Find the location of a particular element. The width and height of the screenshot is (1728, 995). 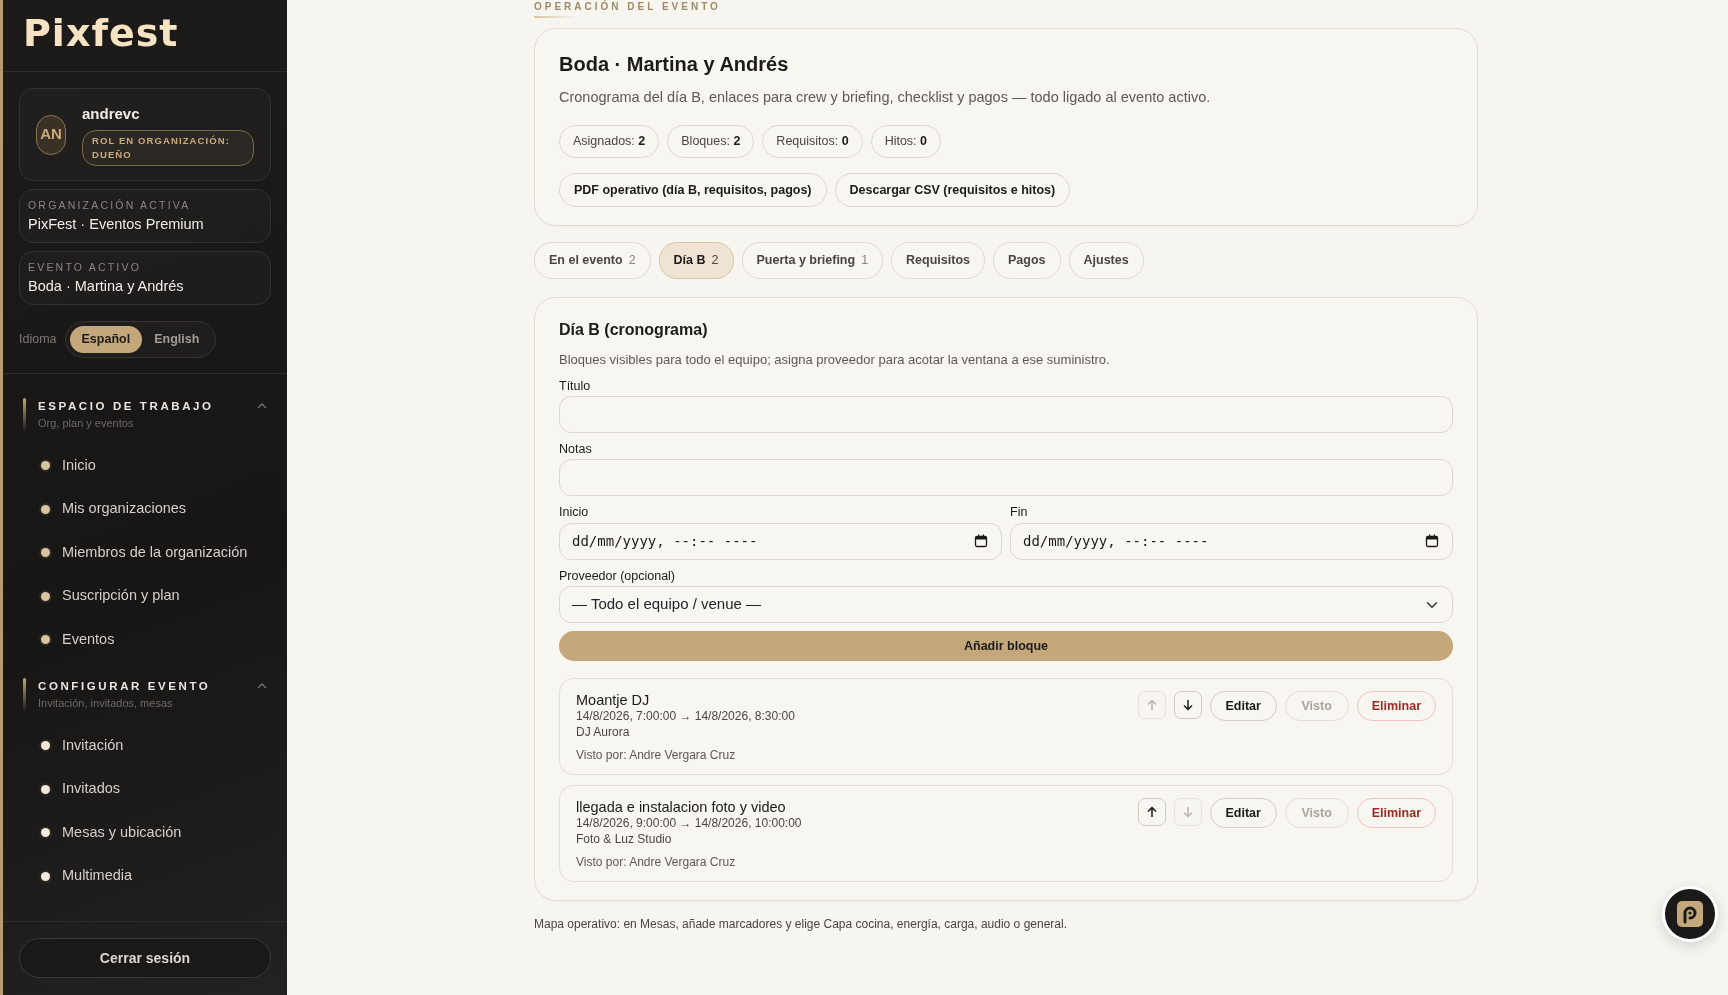

stat-chip: Requisitos: 0 is located at coordinates (812, 141).